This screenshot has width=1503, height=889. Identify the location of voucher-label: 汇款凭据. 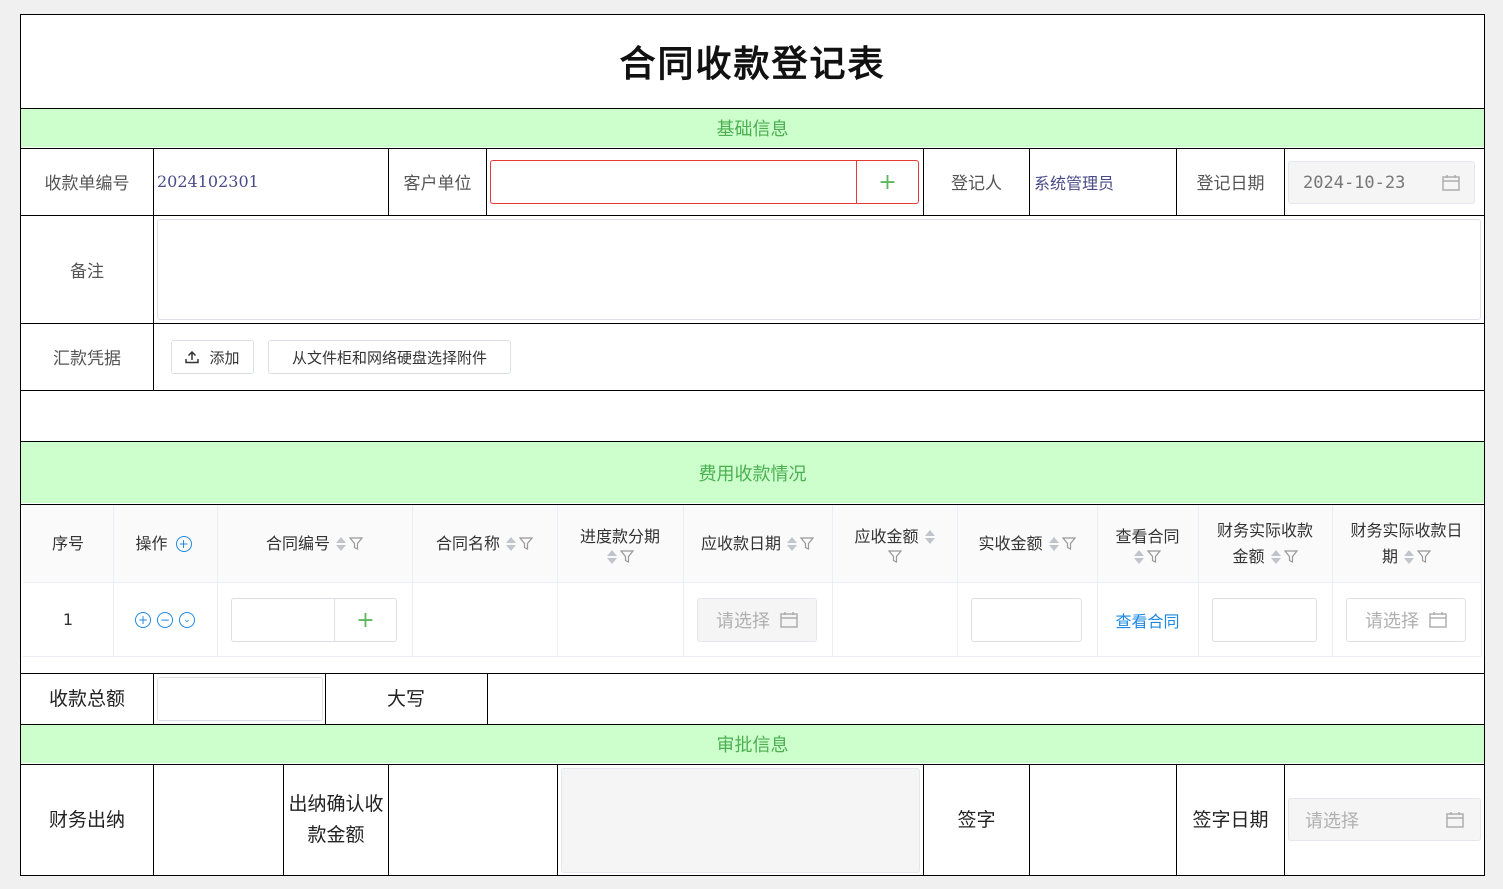
(87, 359).